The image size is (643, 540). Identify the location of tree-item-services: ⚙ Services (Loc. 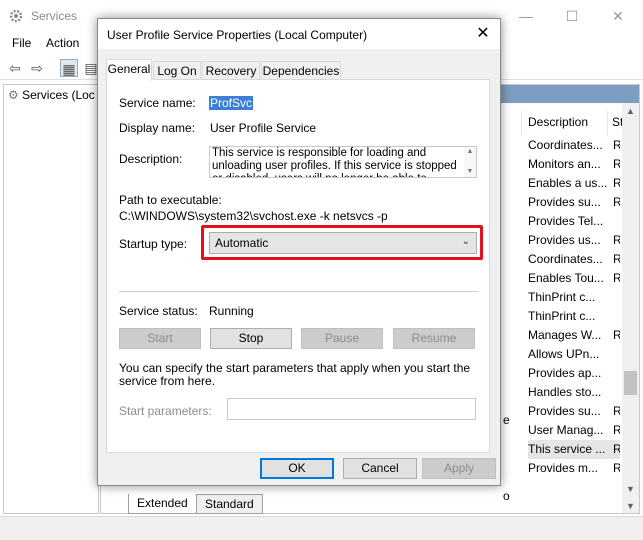
(51, 95).